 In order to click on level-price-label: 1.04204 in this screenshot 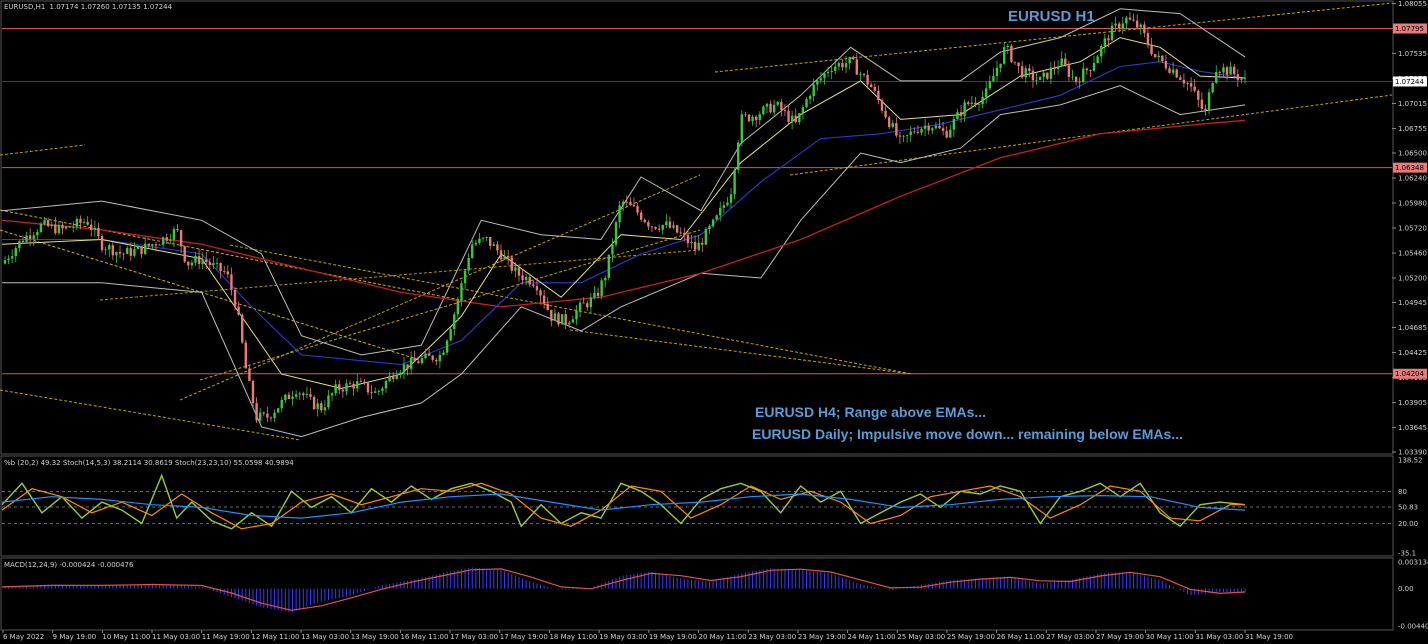, I will do `click(1409, 374)`.